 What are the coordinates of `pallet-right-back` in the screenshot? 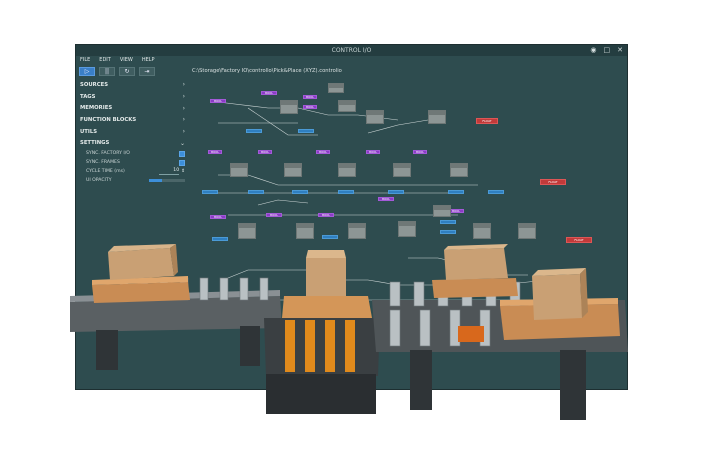 It's located at (475, 288).